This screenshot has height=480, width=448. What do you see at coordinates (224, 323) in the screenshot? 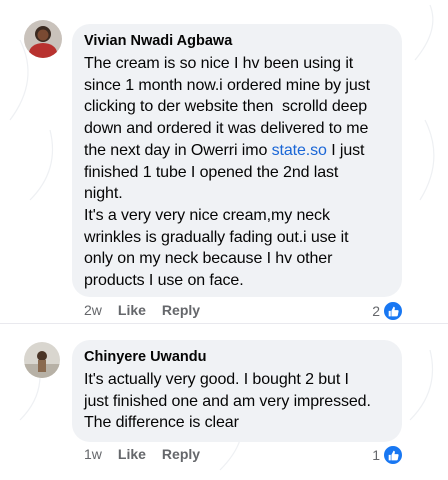
I see `divider` at bounding box center [224, 323].